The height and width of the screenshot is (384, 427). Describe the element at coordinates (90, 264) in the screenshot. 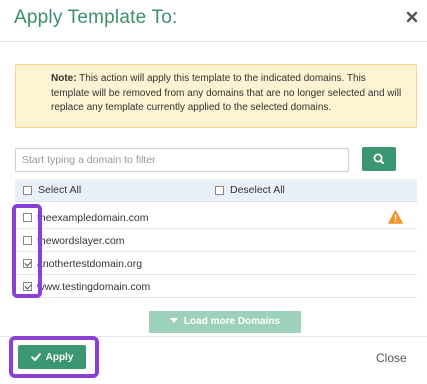

I see `domain-name: anothertestdomain.org` at that location.